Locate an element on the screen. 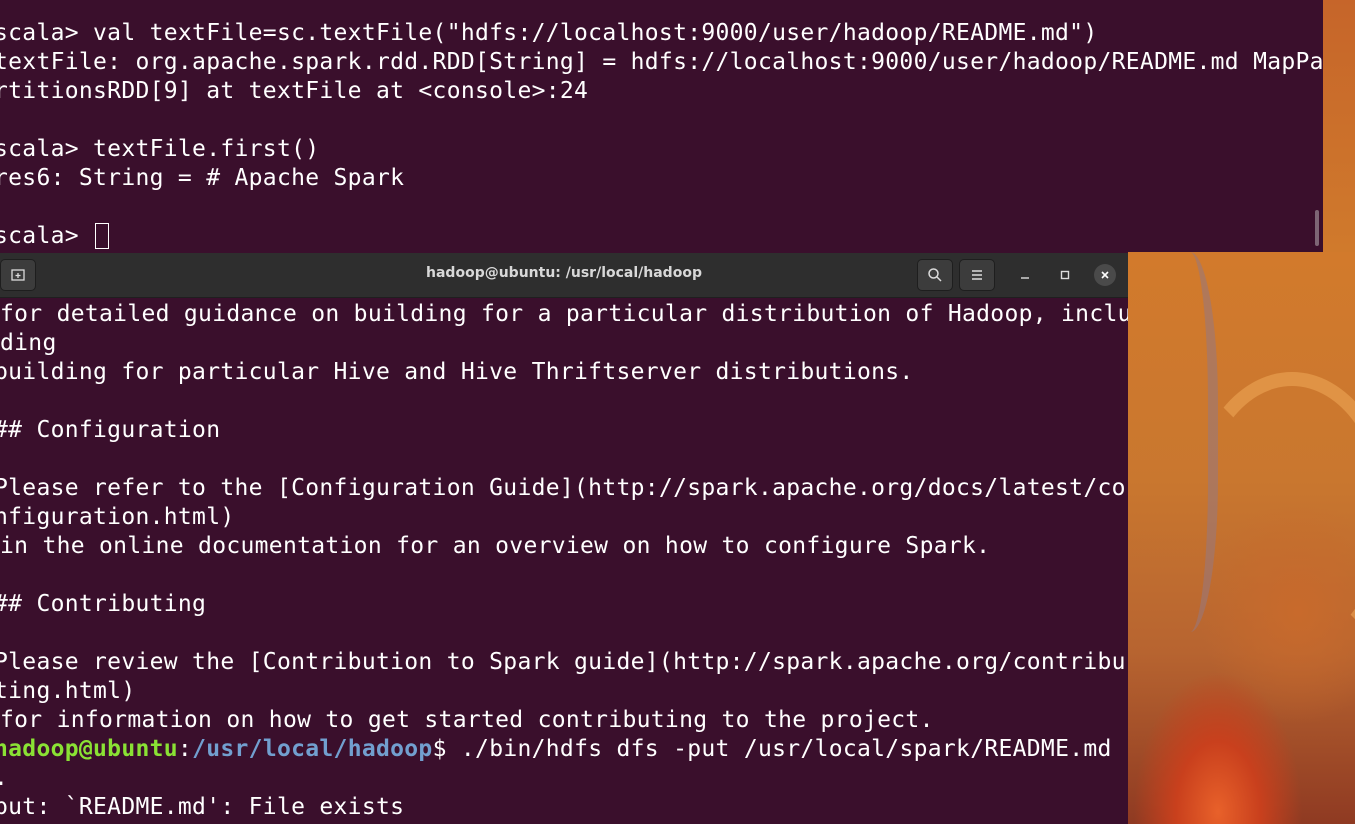 Image resolution: width=1355 pixels, height=824 pixels. terminal-line: nfiguration.html) is located at coordinates (117, 517).